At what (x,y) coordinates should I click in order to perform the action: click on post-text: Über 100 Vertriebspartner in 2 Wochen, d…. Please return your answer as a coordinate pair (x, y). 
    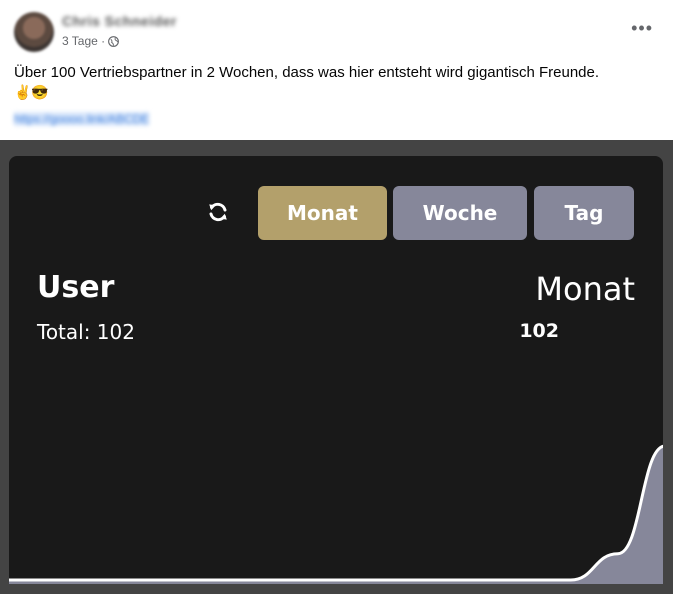
    Looking at the image, I should click on (307, 72).